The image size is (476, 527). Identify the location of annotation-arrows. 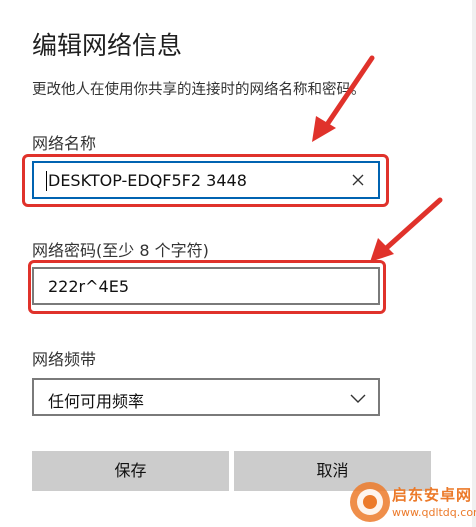
(377, 158).